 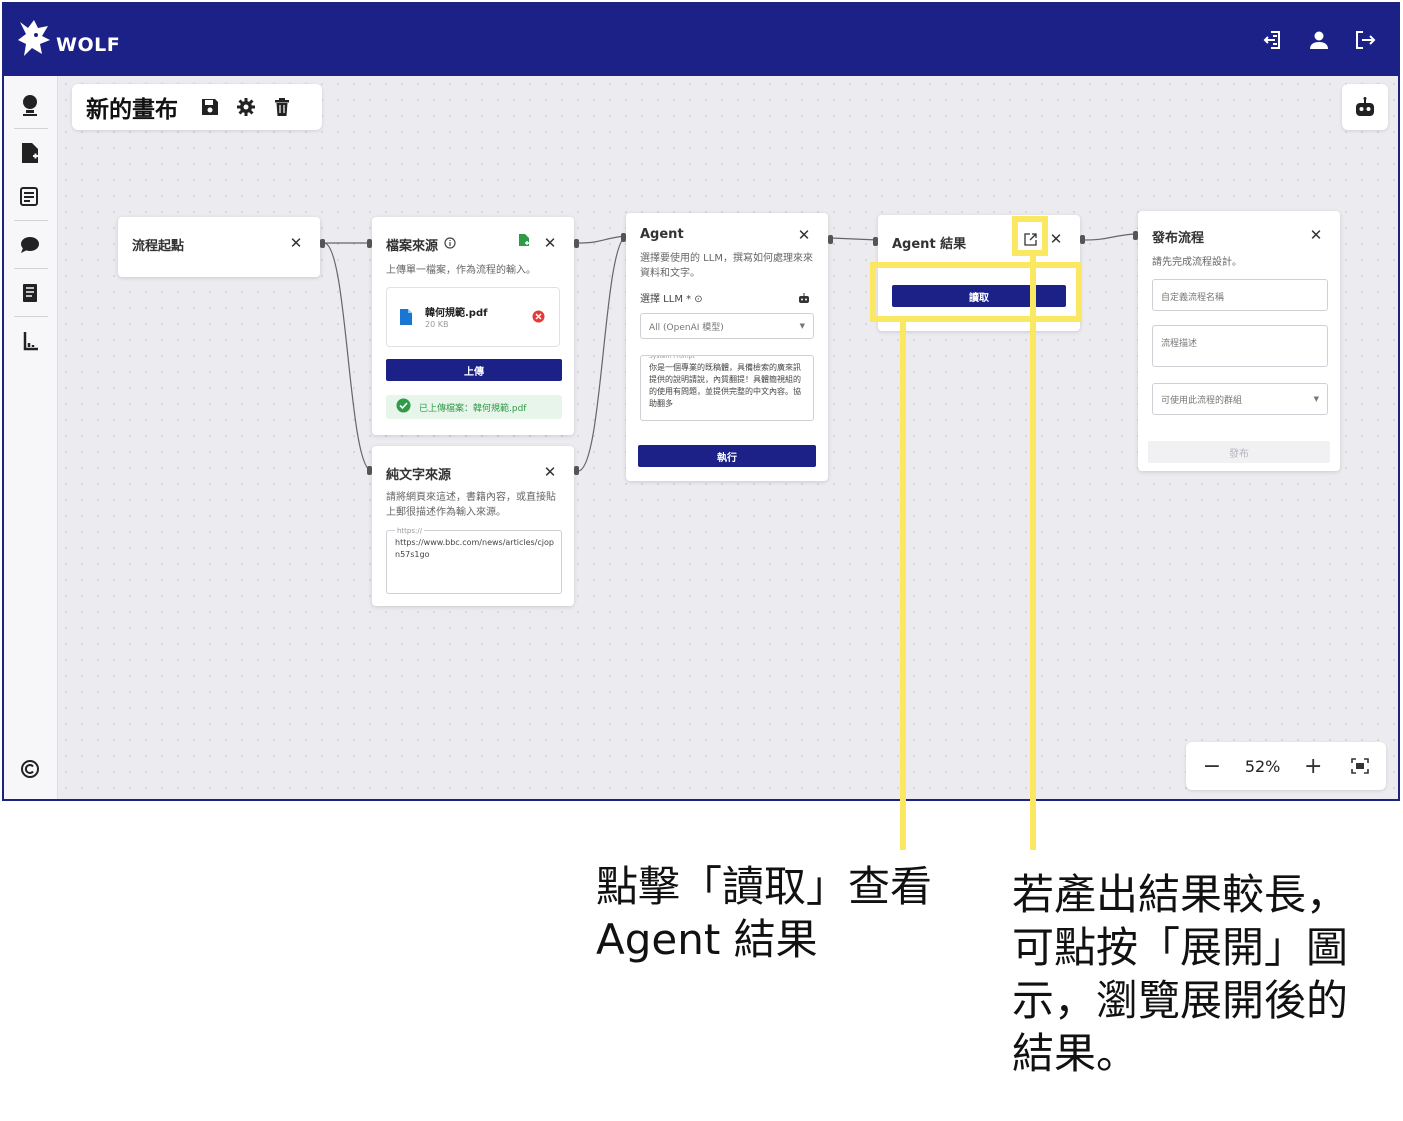 What do you see at coordinates (1239, 452) in the screenshot?
I see `publish-button: 發布` at bounding box center [1239, 452].